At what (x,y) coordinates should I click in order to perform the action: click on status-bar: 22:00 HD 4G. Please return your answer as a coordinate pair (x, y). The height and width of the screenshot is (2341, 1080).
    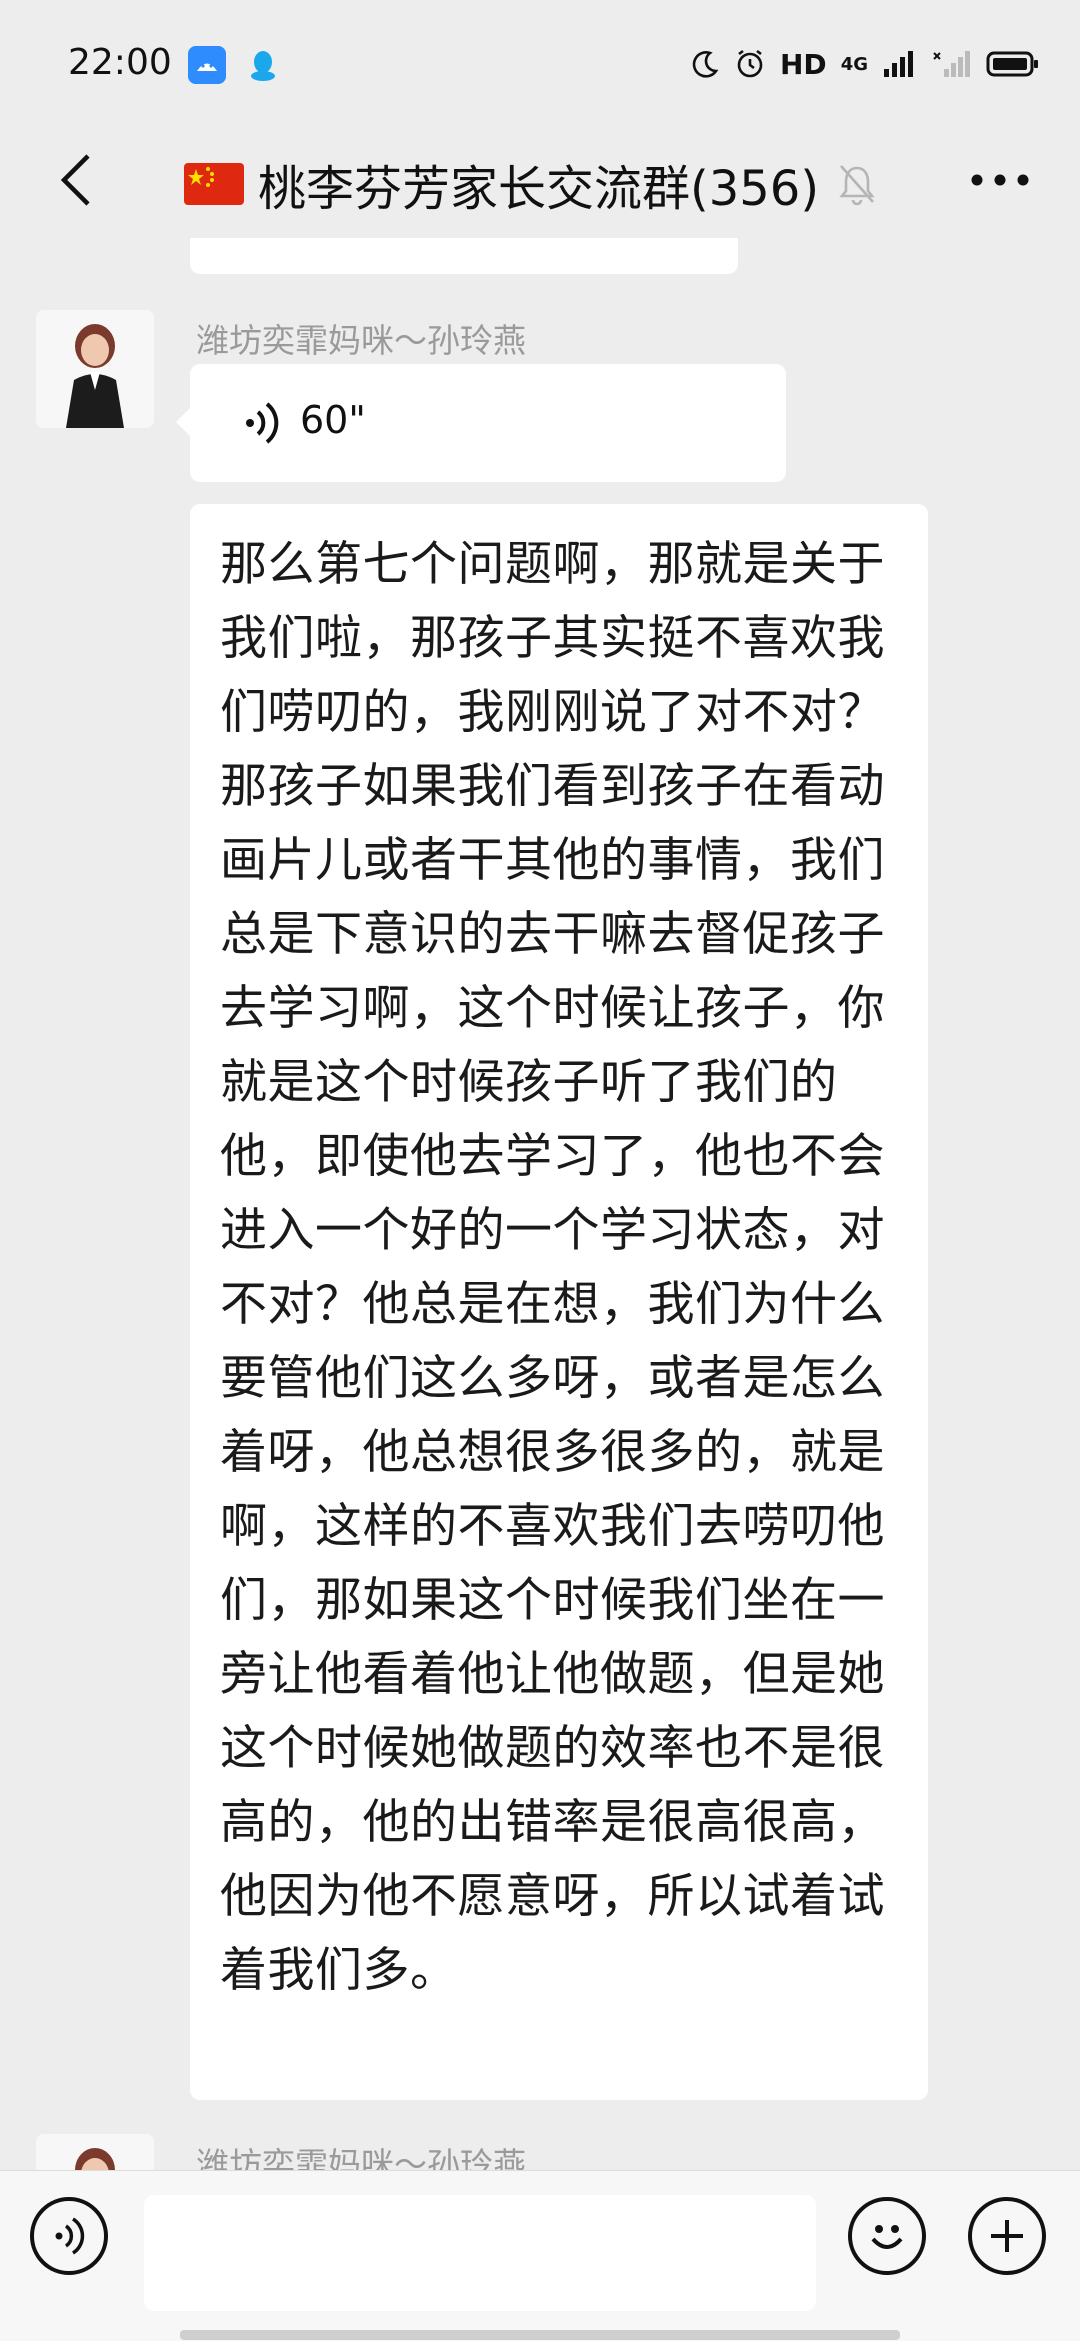
    Looking at the image, I should click on (540, 65).